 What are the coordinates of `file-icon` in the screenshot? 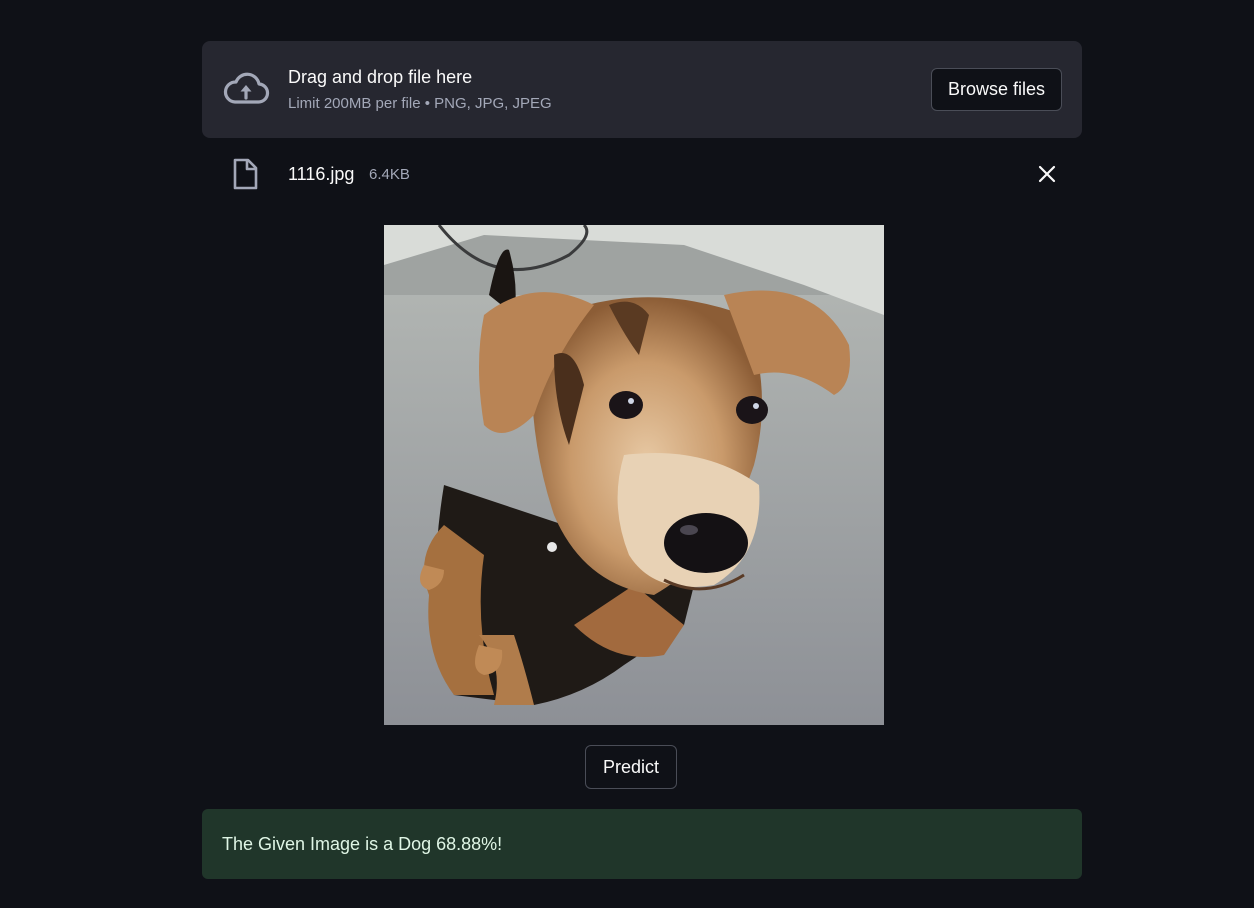 It's located at (245, 174).